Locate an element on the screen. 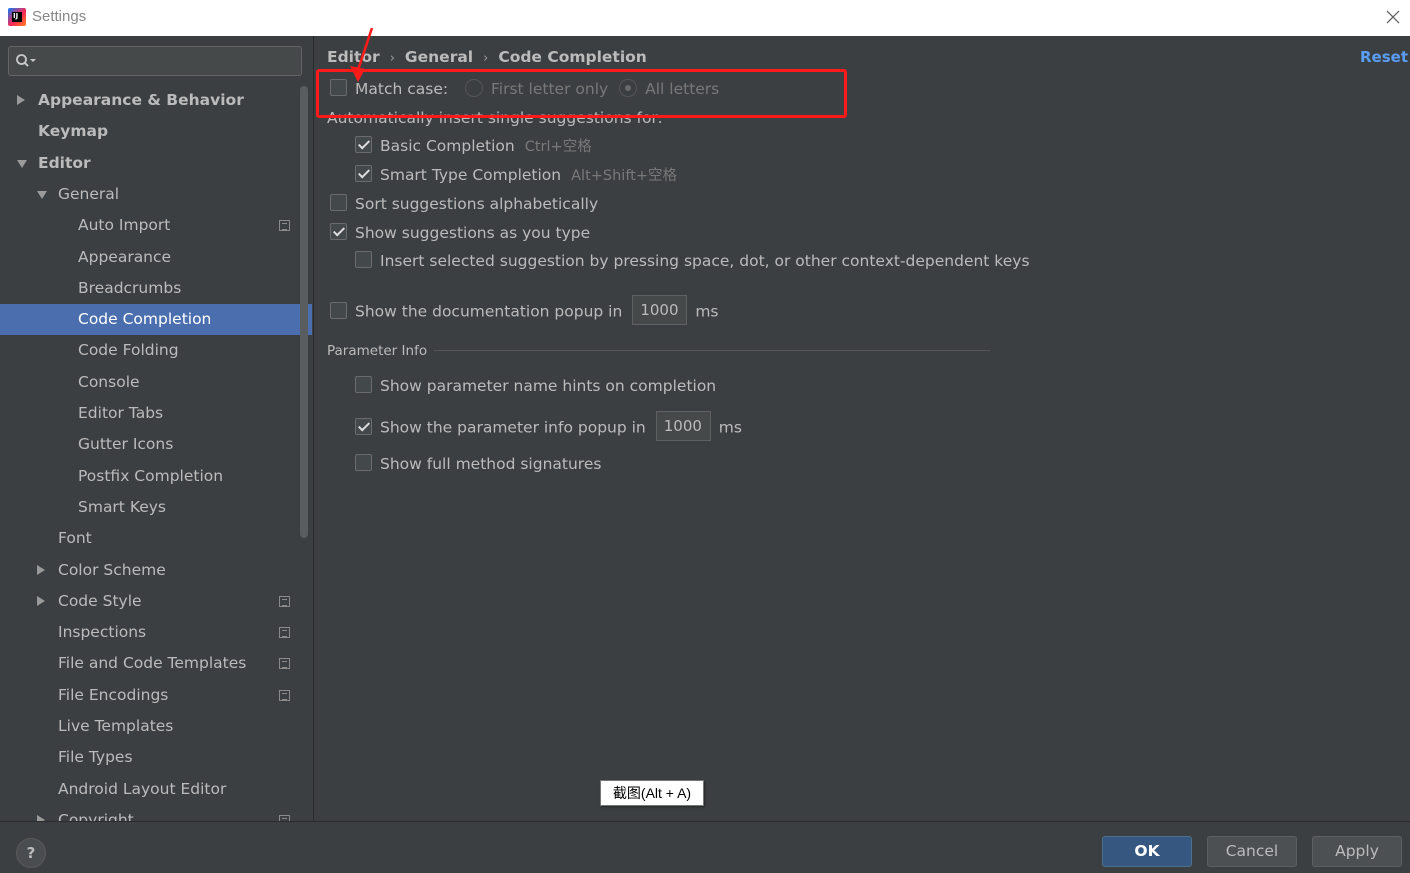  sidebar-item-inspections: Inspections is located at coordinates (150, 632).